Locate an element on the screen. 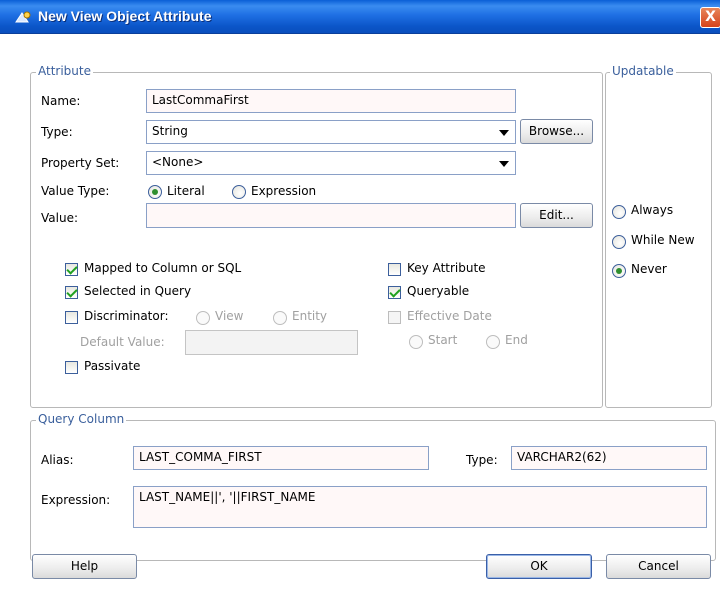 The image size is (720, 596). literal-label: Literal is located at coordinates (186, 191).